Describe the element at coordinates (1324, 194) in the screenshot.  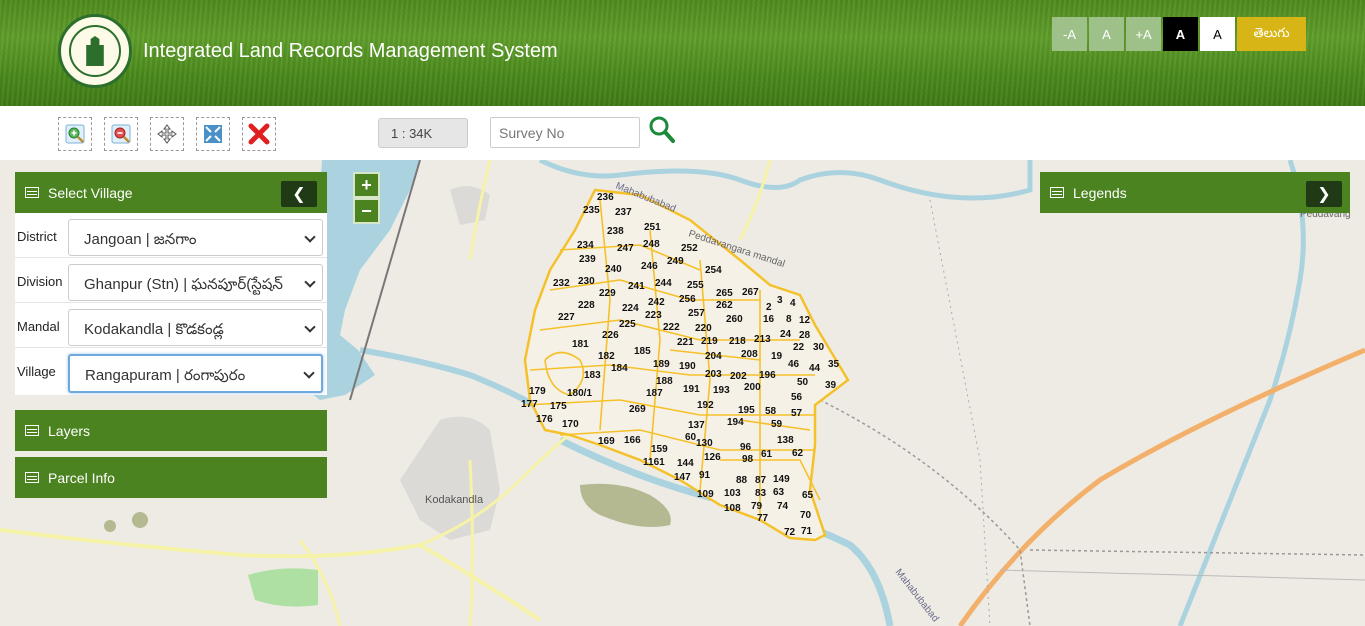
I see `expand-legends-button: ❯` at that location.